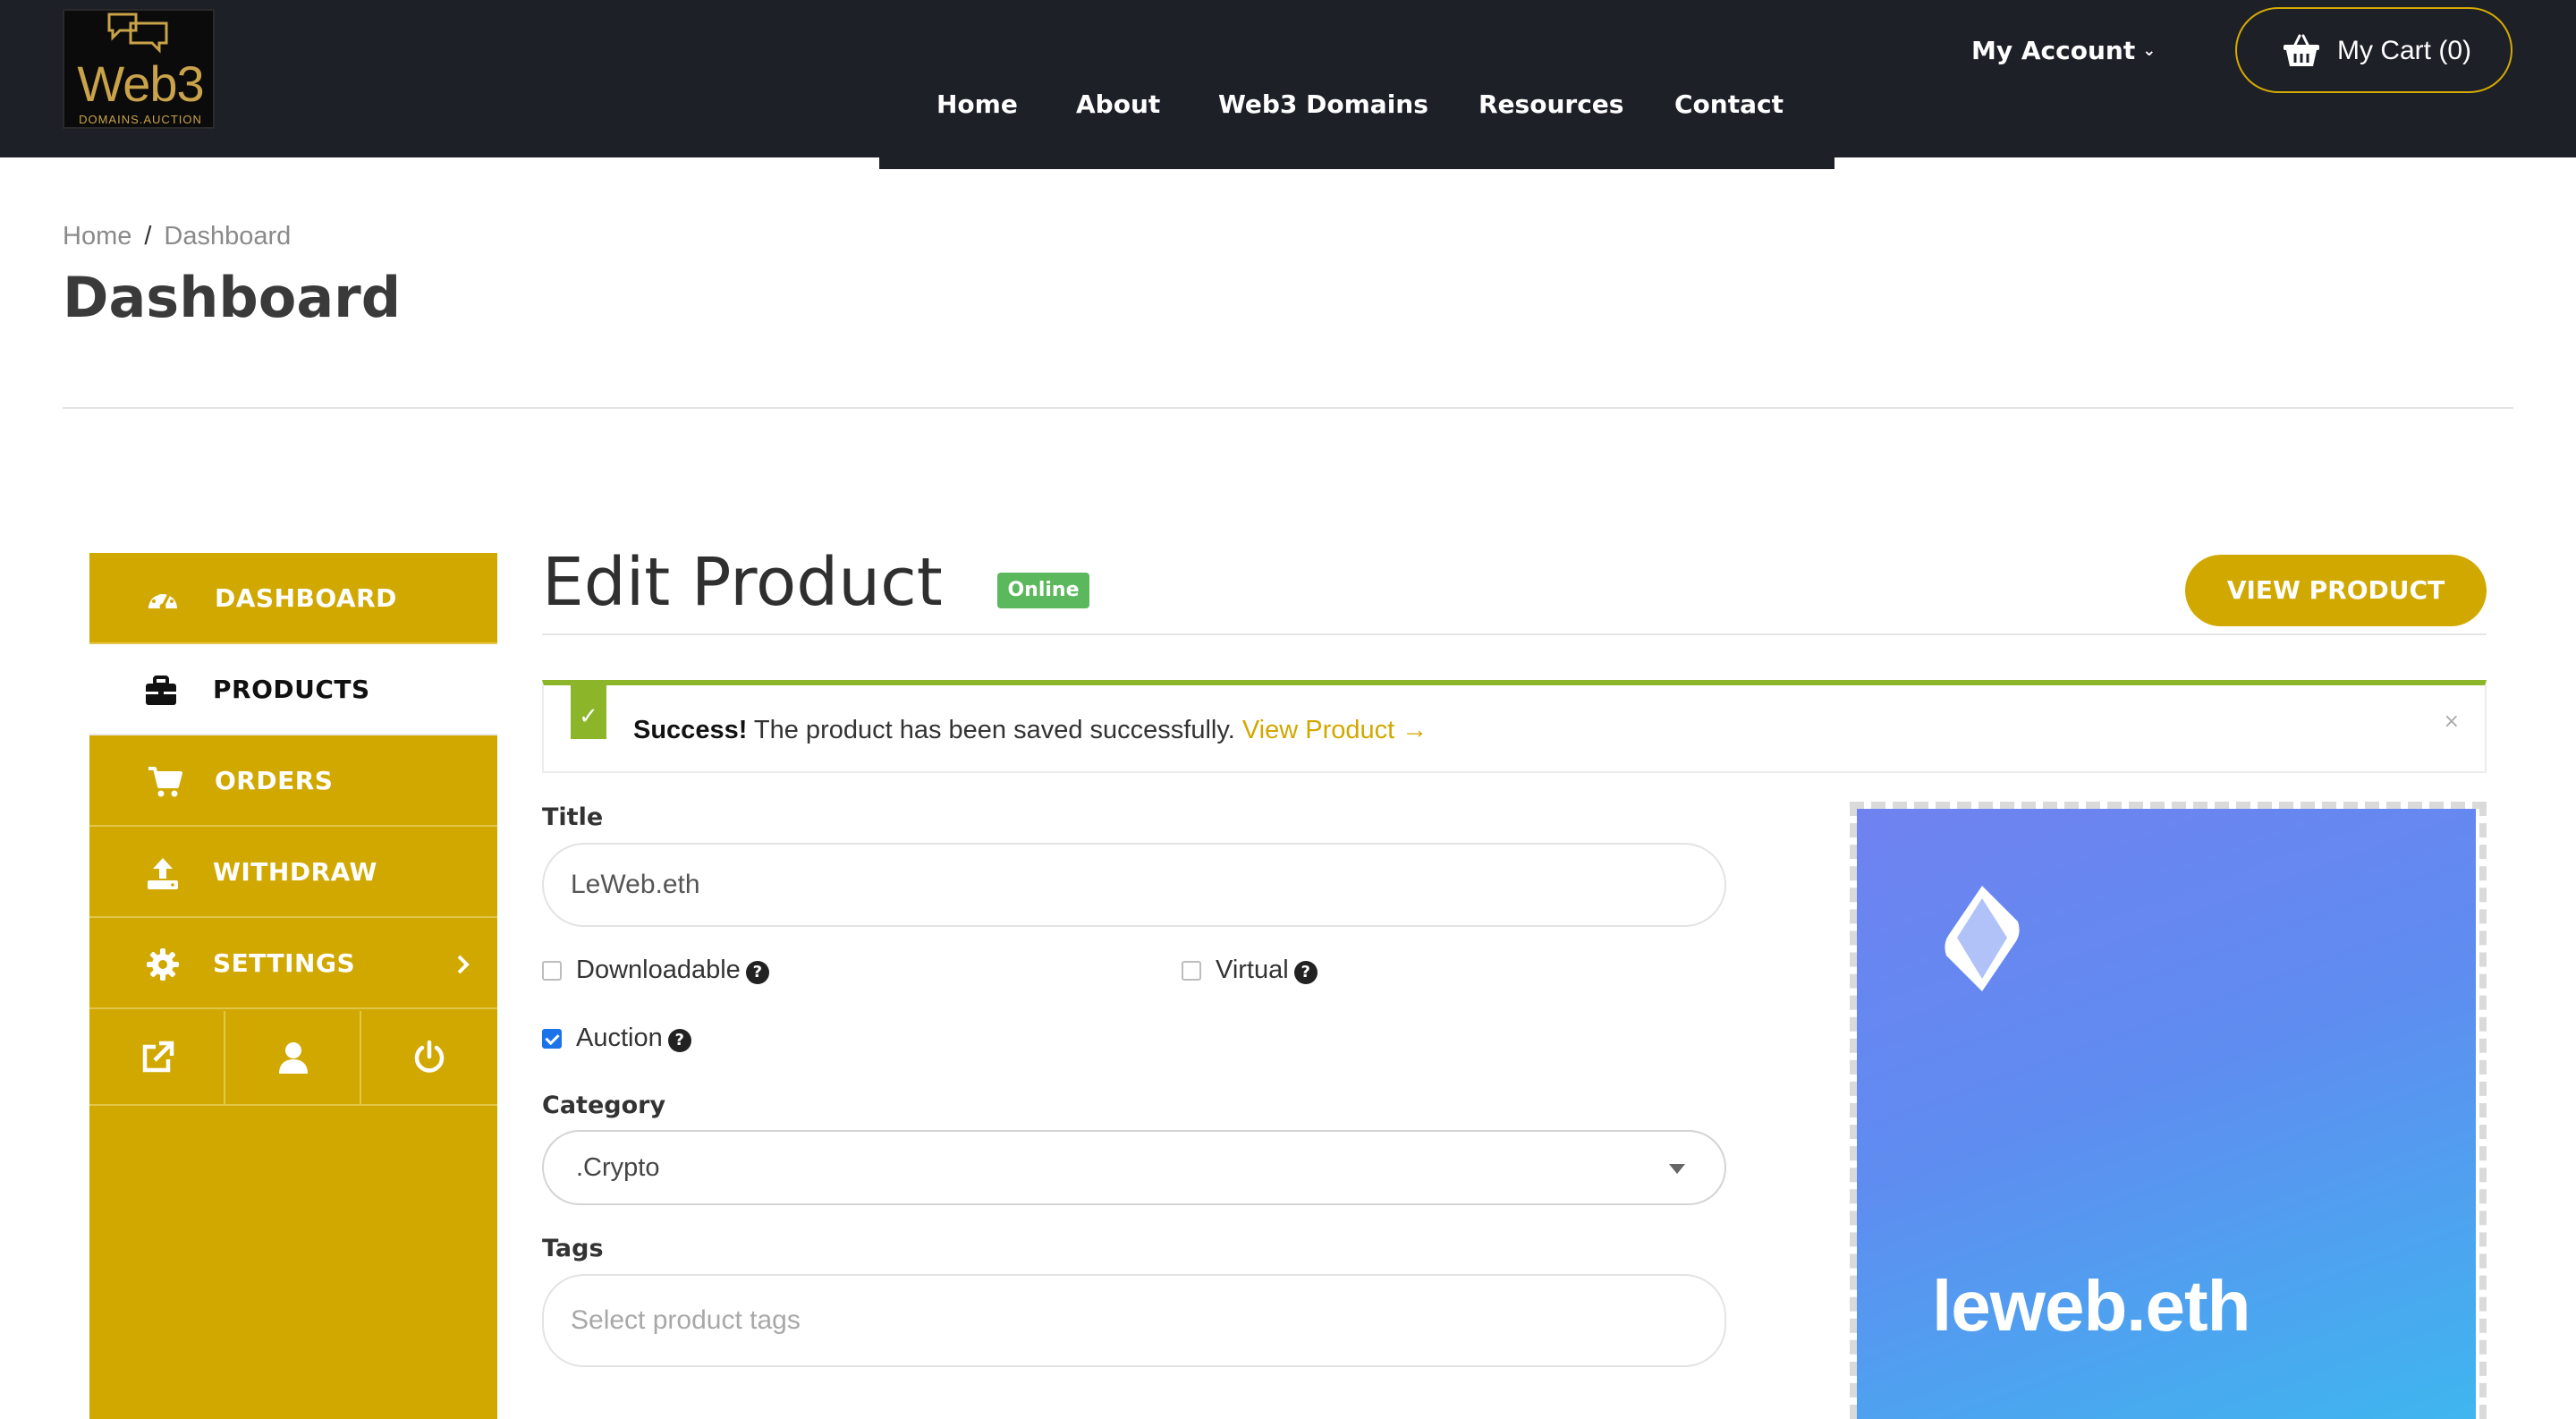 The width and height of the screenshot is (2576, 1419). I want to click on visit-store-button, so click(157, 1058).